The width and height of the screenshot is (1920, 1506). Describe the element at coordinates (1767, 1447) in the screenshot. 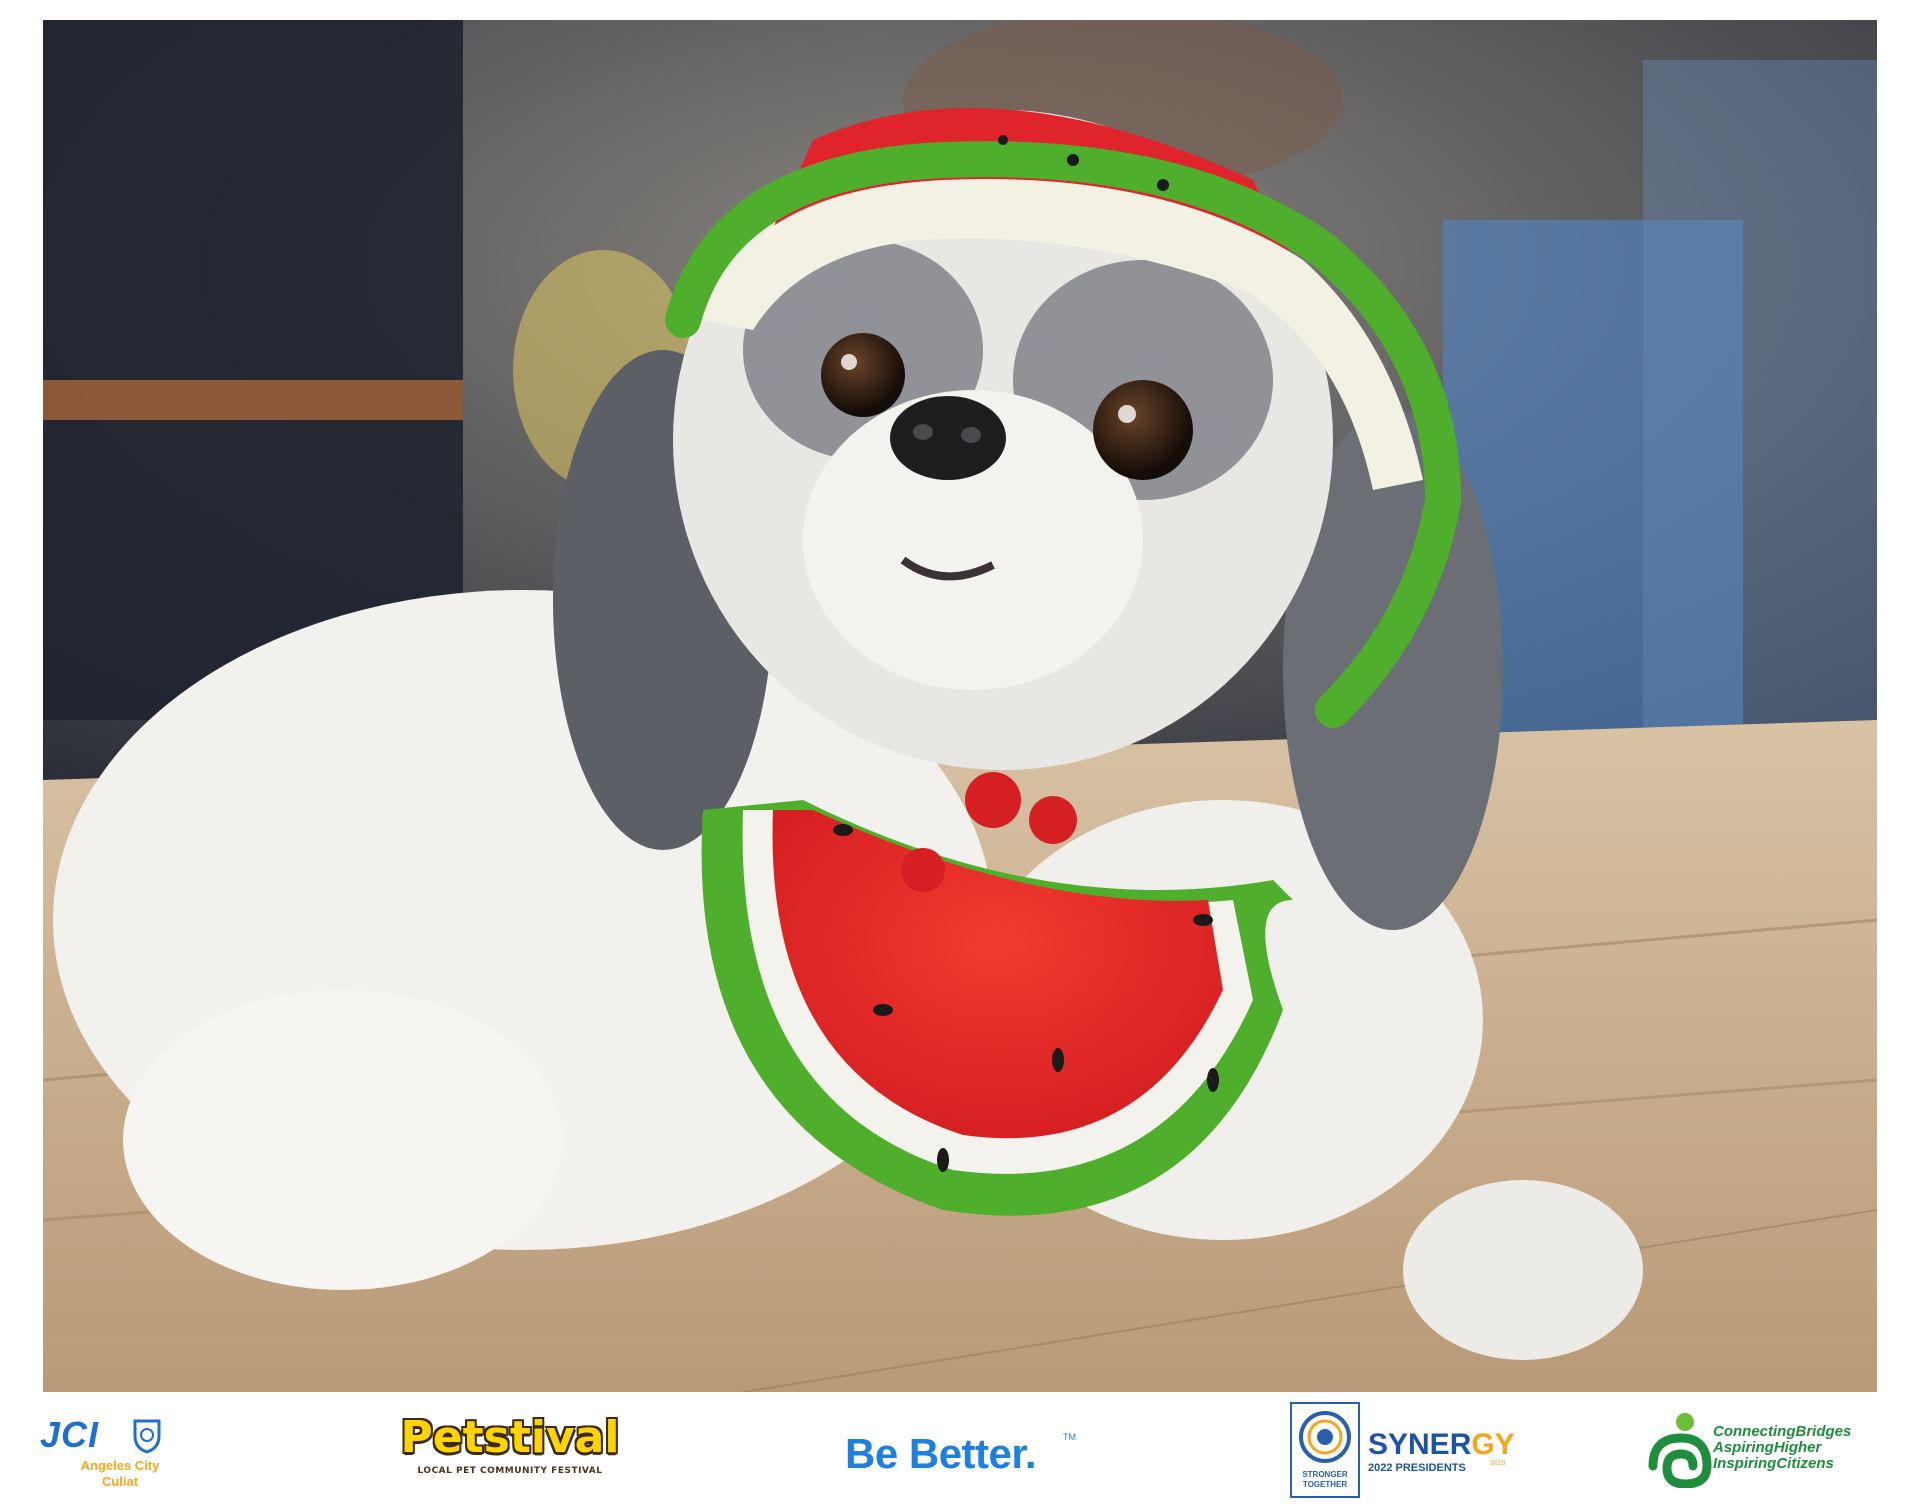

I see `cbi-line2: AspiringHigher` at that location.